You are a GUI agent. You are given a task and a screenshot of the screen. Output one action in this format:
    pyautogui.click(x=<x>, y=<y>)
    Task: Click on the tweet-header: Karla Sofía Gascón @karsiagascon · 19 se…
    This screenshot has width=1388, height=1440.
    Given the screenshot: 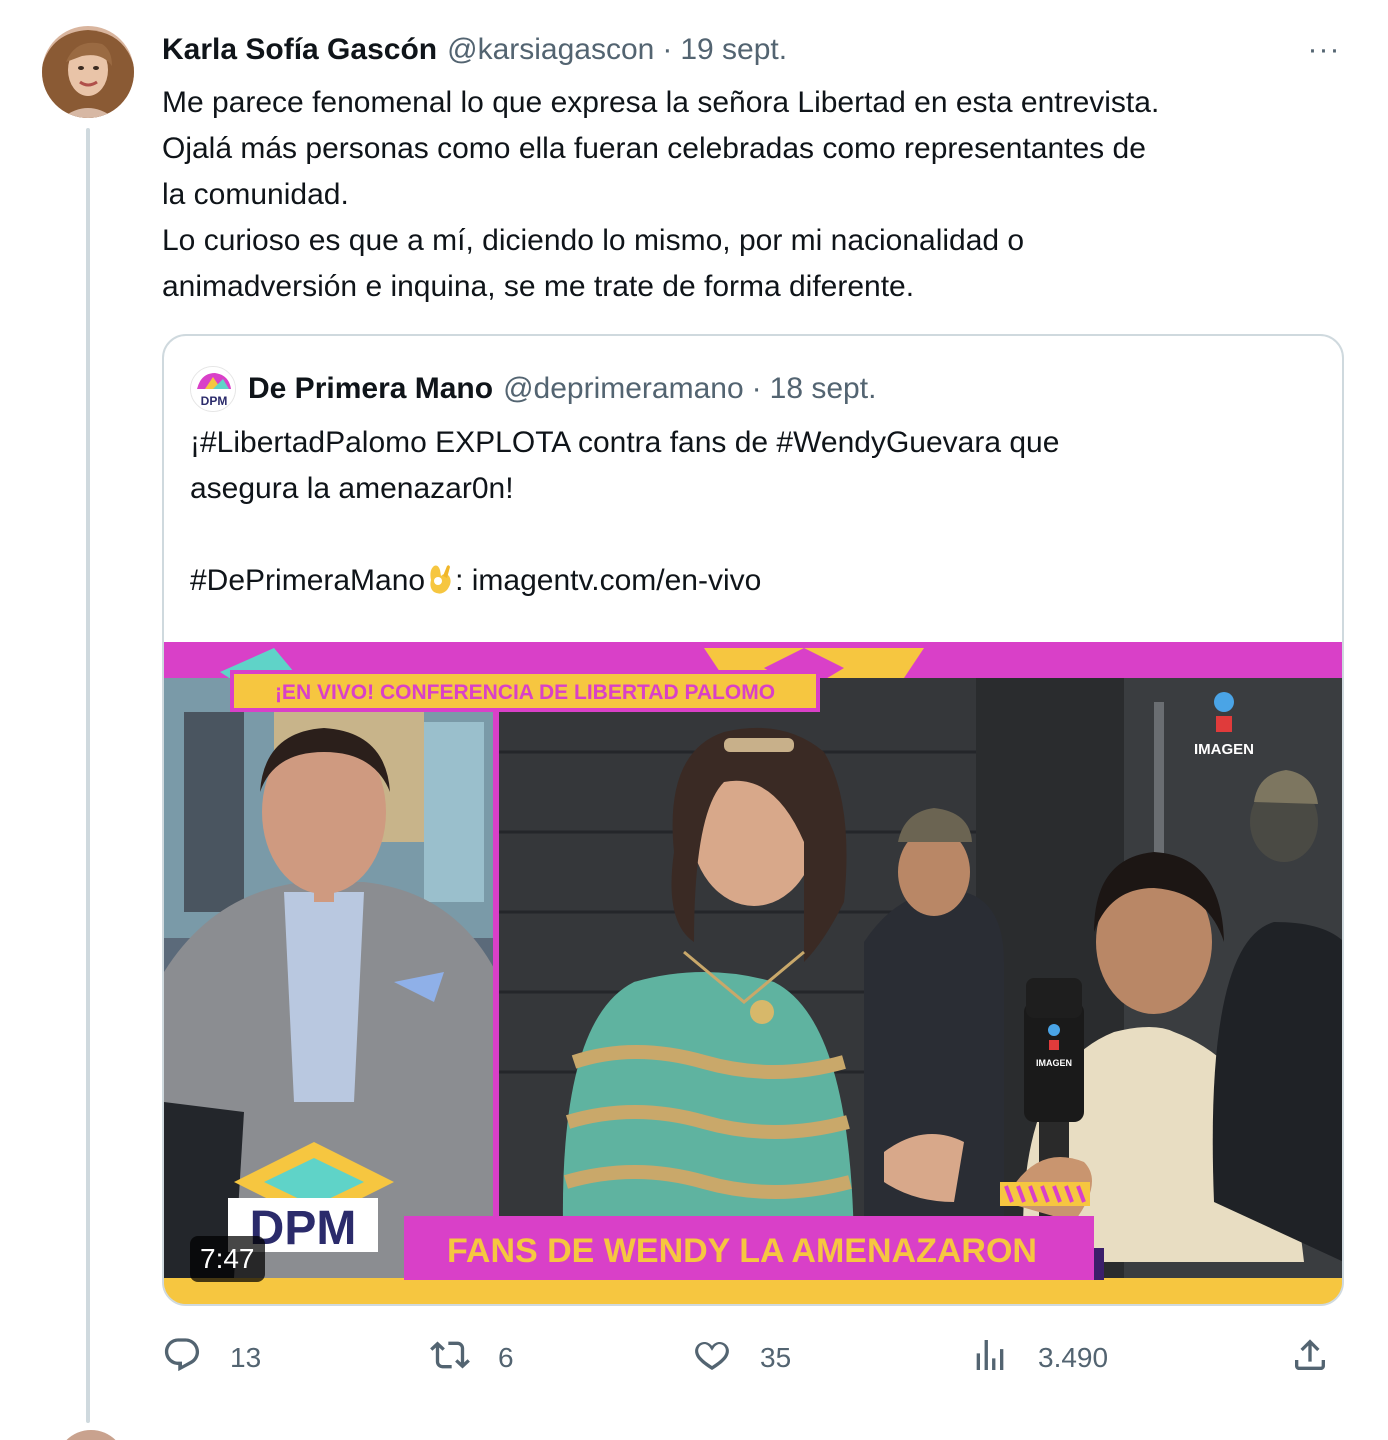 What is the action you would take?
    pyautogui.click(x=474, y=50)
    